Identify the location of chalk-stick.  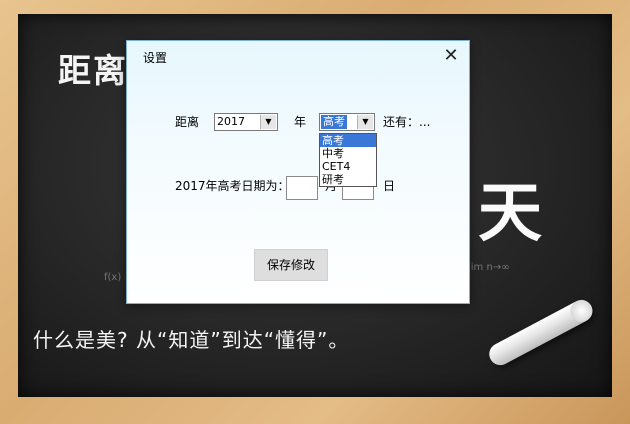
(541, 333).